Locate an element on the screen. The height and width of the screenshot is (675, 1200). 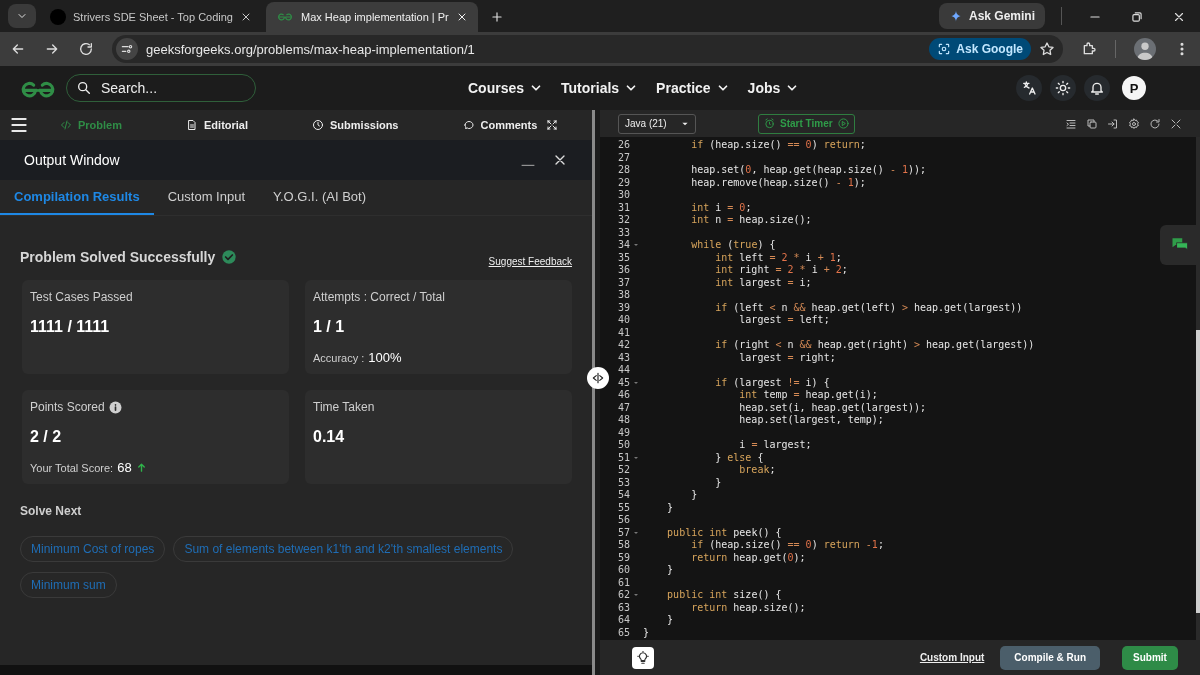
reload-icon is located at coordinates (86, 49).